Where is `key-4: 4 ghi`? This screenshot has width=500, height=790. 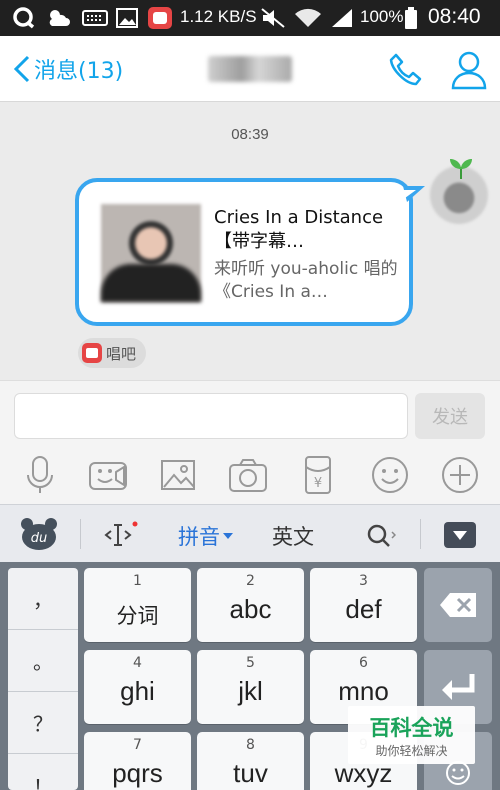 key-4: 4 ghi is located at coordinates (137, 687).